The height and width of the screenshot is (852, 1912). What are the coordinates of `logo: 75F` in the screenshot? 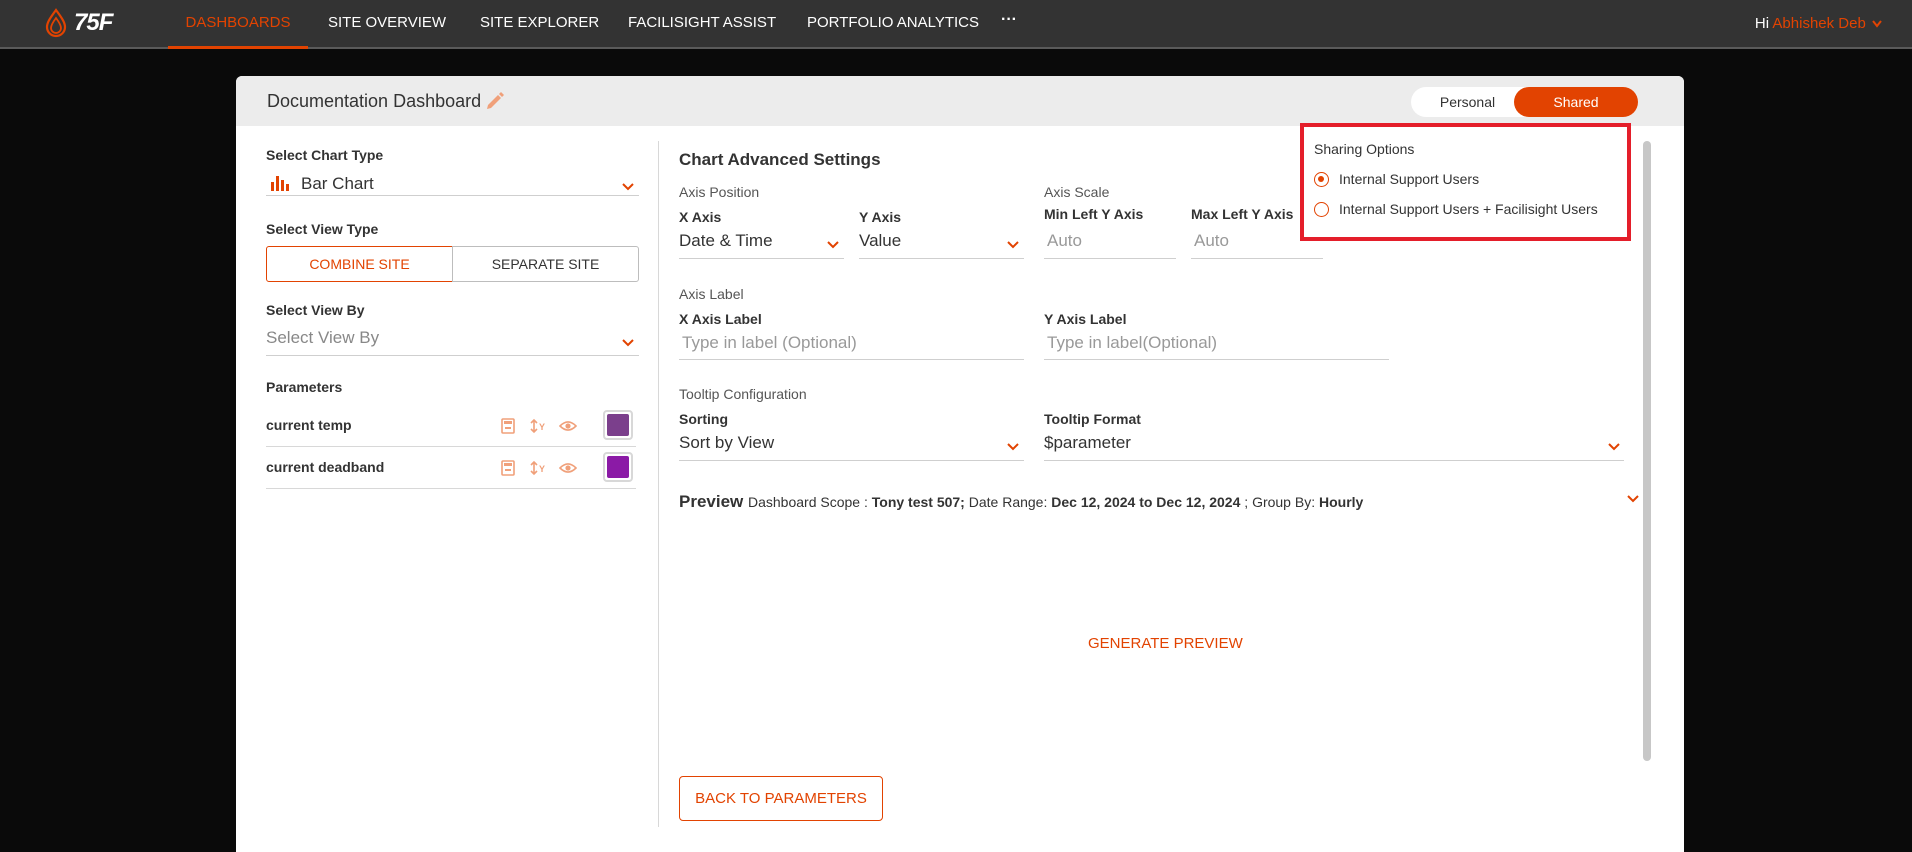 It's located at (78, 23).